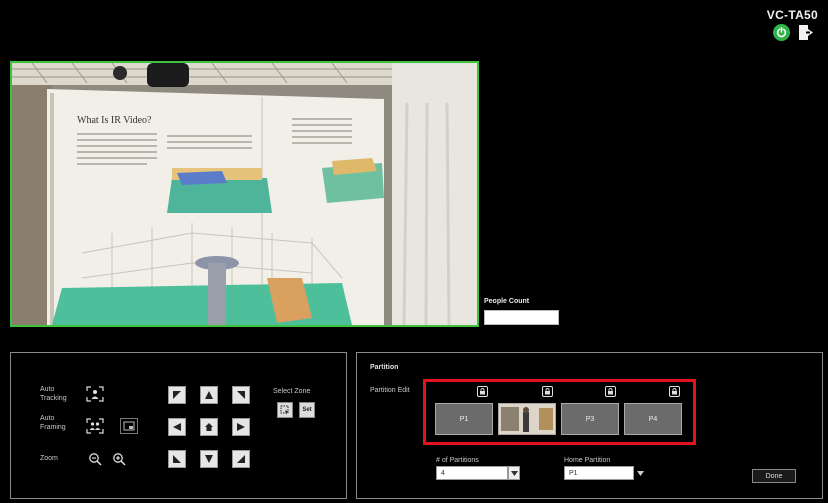 Image resolution: width=828 pixels, height=503 pixels. Describe the element at coordinates (507, 301) in the screenshot. I see `people-count-label: People Count` at that location.